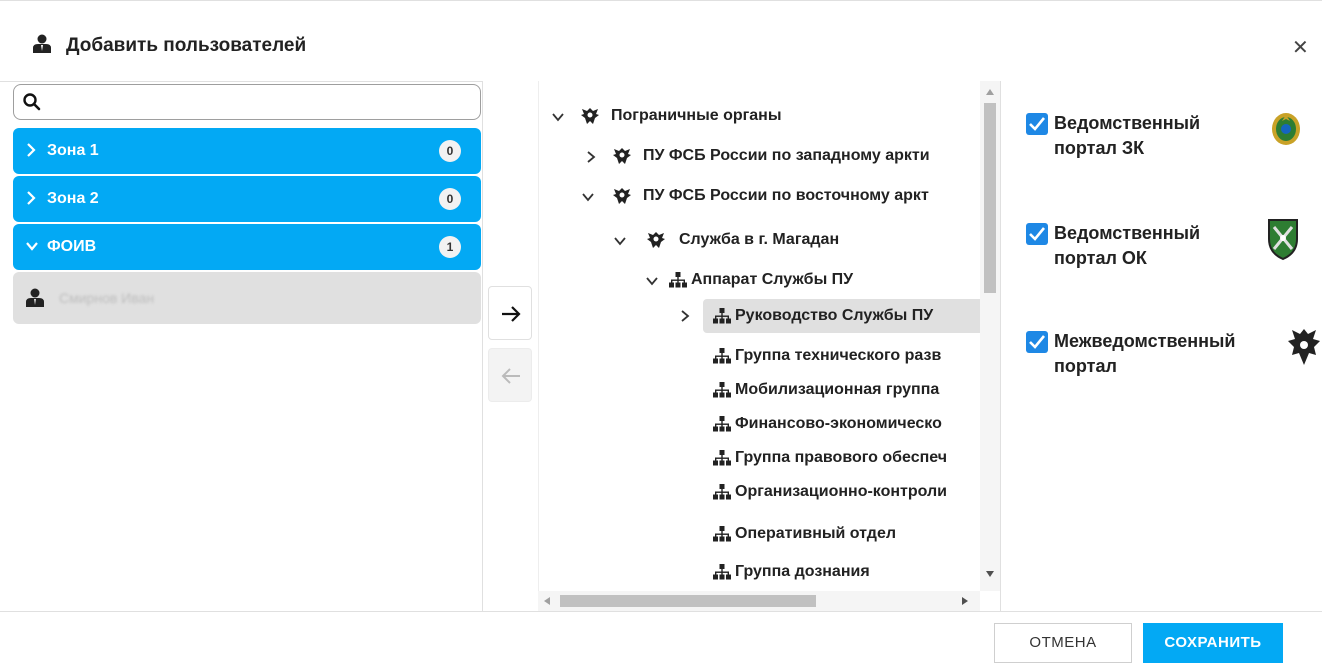 This screenshot has height=663, width=1322. Describe the element at coordinates (1127, 233) in the screenshot. I see `portal-name-line1: Ведомственный` at that location.